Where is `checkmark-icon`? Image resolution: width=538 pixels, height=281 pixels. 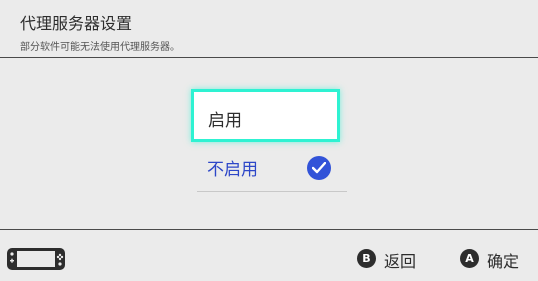 checkmark-icon is located at coordinates (319, 168).